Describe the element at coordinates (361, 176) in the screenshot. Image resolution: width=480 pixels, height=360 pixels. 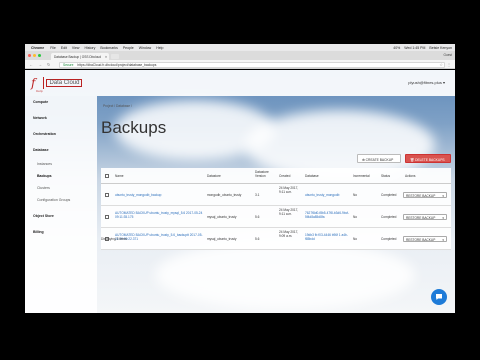
I see `col-incremental: Incremental` at that location.